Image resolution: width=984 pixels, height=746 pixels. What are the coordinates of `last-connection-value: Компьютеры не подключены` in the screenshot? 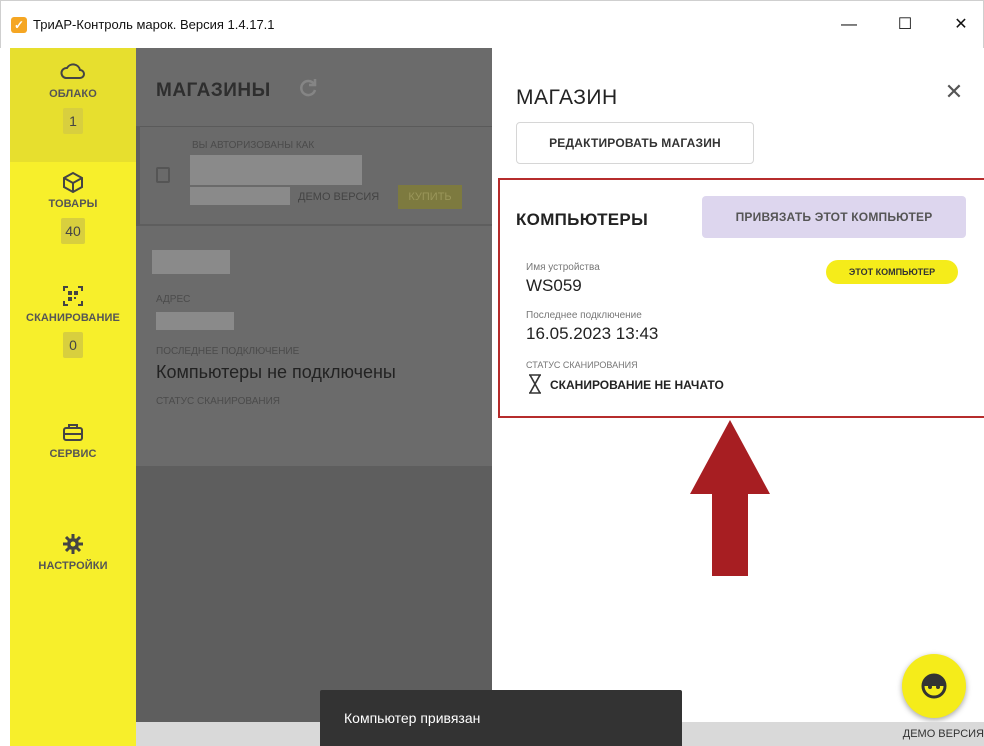 It's located at (276, 372).